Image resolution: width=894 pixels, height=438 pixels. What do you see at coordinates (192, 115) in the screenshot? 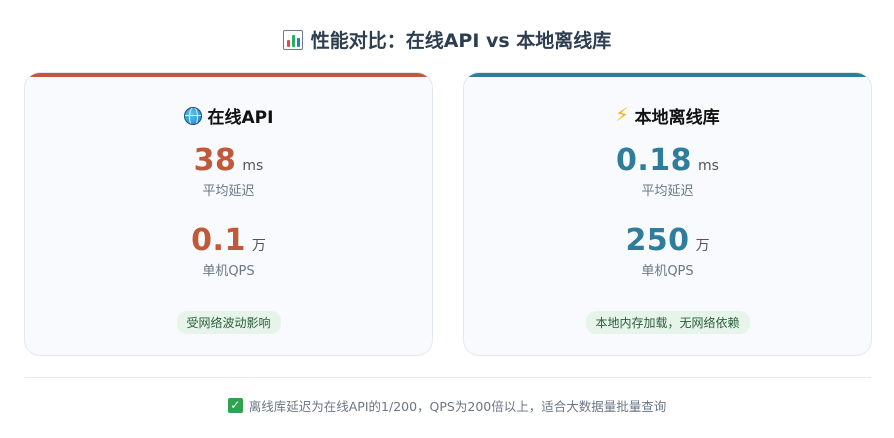
I see `globe-icon` at bounding box center [192, 115].